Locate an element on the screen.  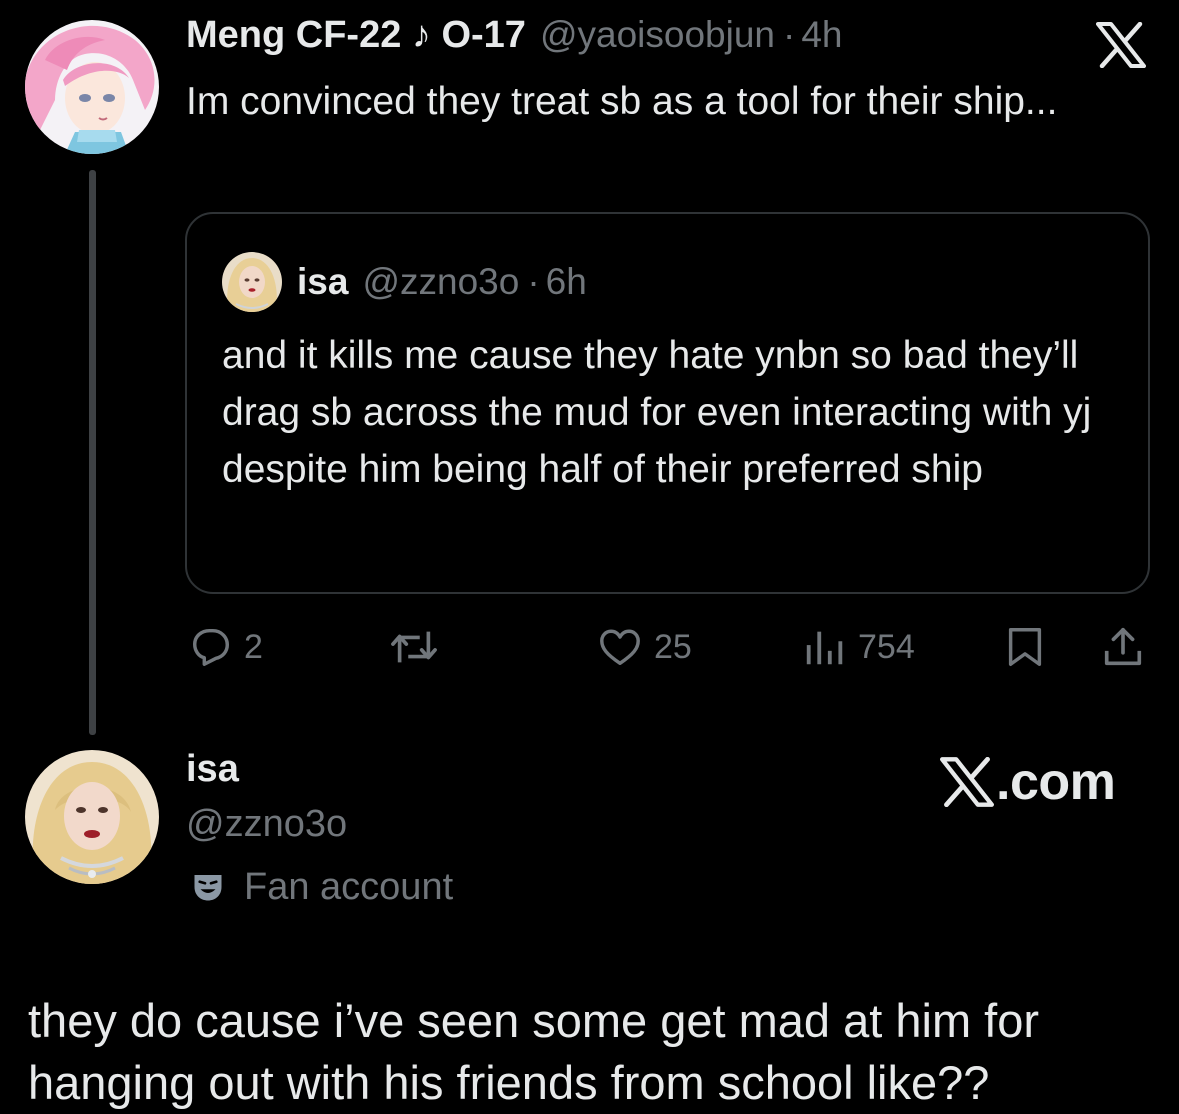
fan-account-label: Fan account is located at coordinates (321, 887).